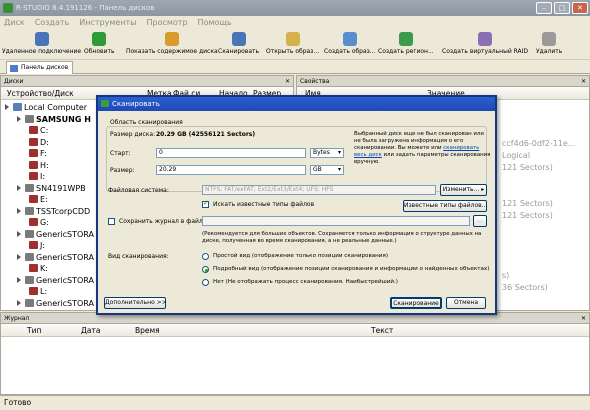 This screenshot has width=590, height=410. What do you see at coordinates (172, 43) in the screenshot?
I see `toolbar-button-show-content: Показать содержимое диска` at bounding box center [172, 43].